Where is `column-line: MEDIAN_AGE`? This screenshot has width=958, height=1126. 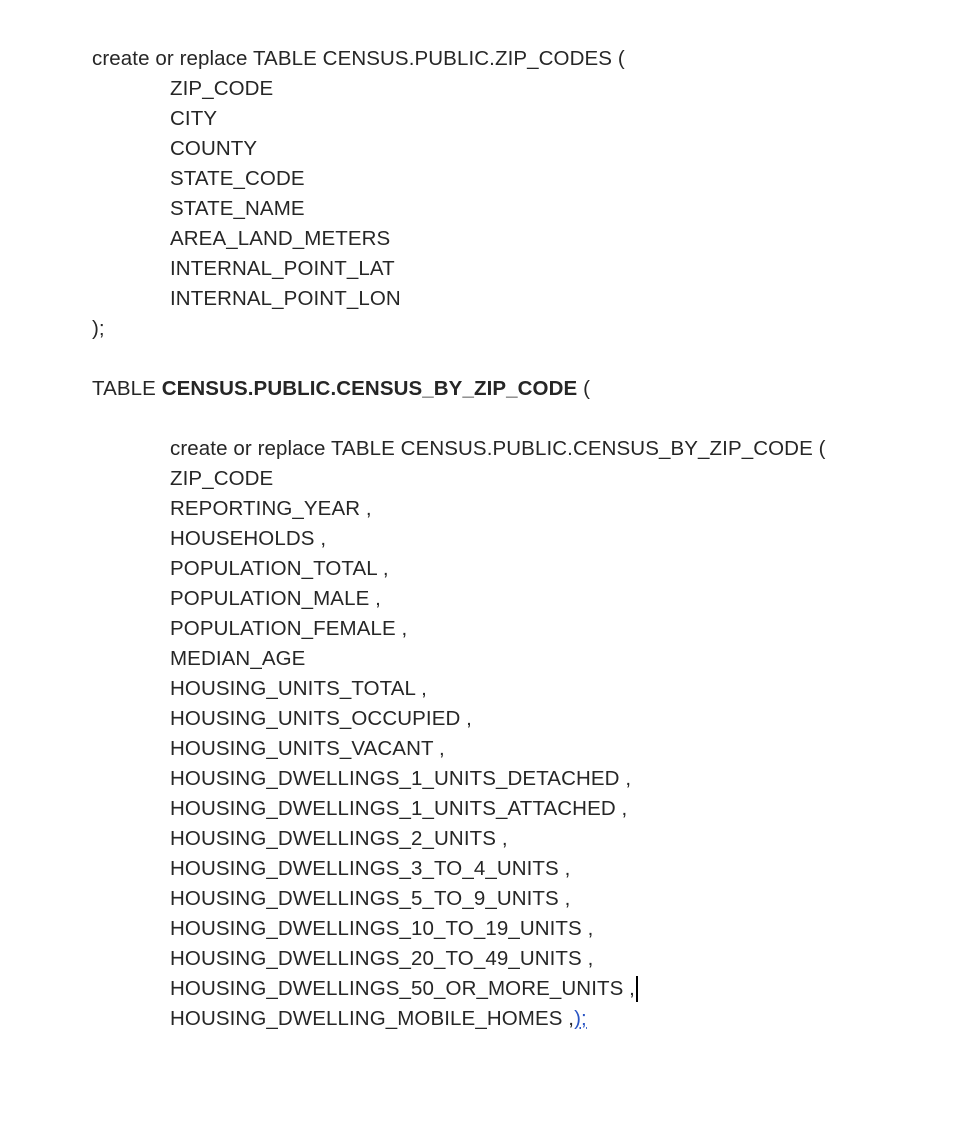 column-line: MEDIAN_AGE is located at coordinates (238, 658).